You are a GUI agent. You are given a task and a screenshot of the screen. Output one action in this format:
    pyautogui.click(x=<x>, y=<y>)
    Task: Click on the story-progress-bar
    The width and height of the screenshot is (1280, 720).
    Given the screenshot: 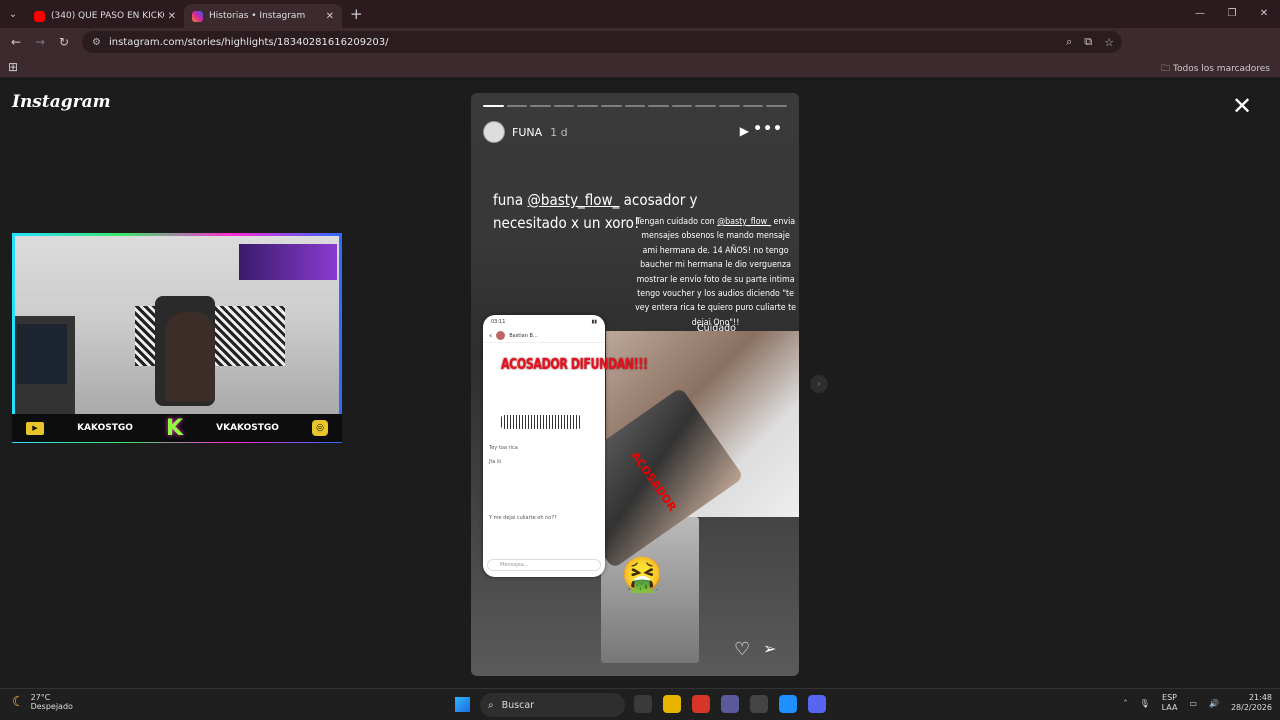 What is the action you would take?
    pyautogui.click(x=635, y=106)
    